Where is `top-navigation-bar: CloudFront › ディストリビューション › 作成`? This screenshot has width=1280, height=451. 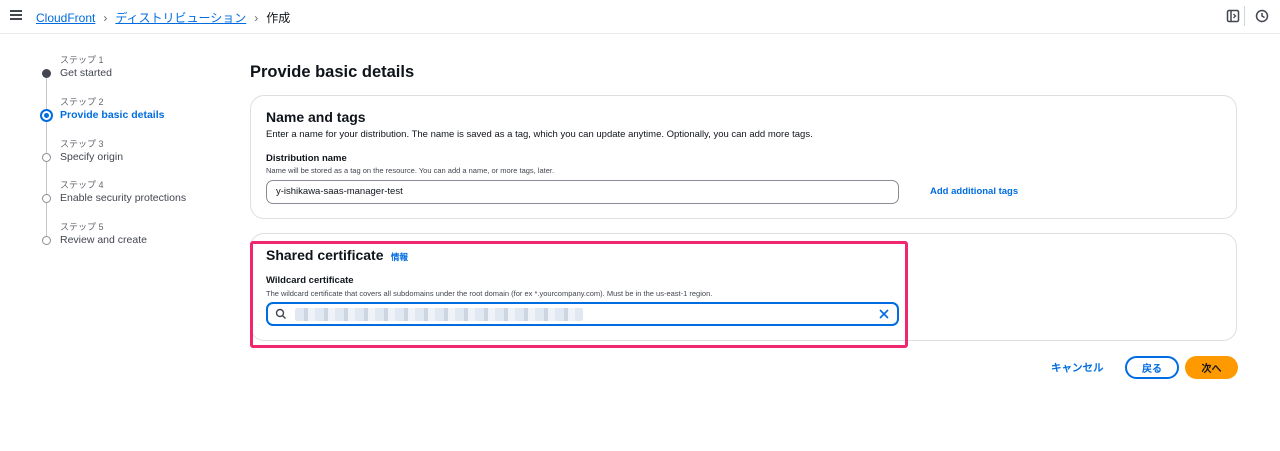
top-navigation-bar: CloudFront › ディストリビューション › 作成 is located at coordinates (640, 17).